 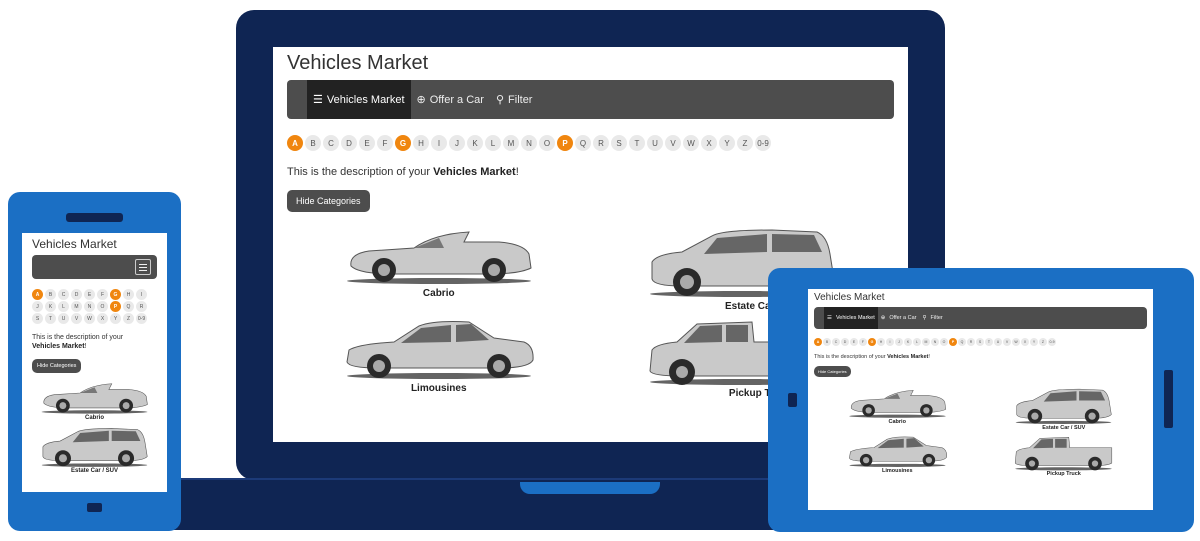 I want to click on hamburger-menu-icon, so click(x=143, y=267).